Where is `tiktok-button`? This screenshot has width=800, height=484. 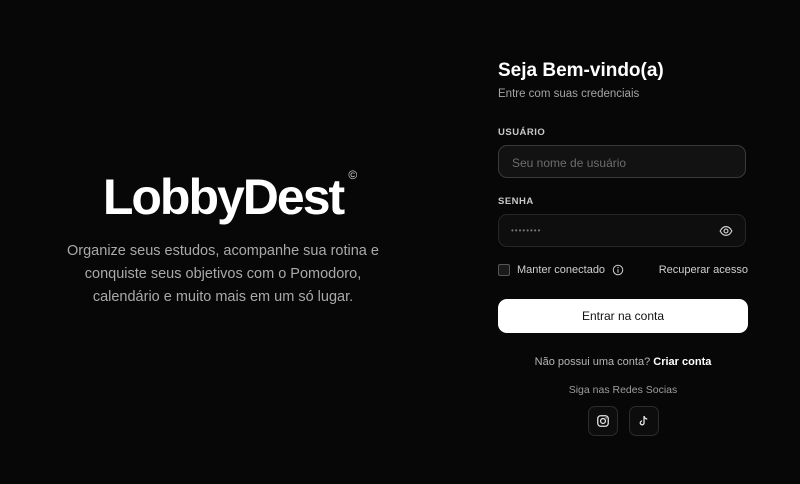 tiktok-button is located at coordinates (643, 421).